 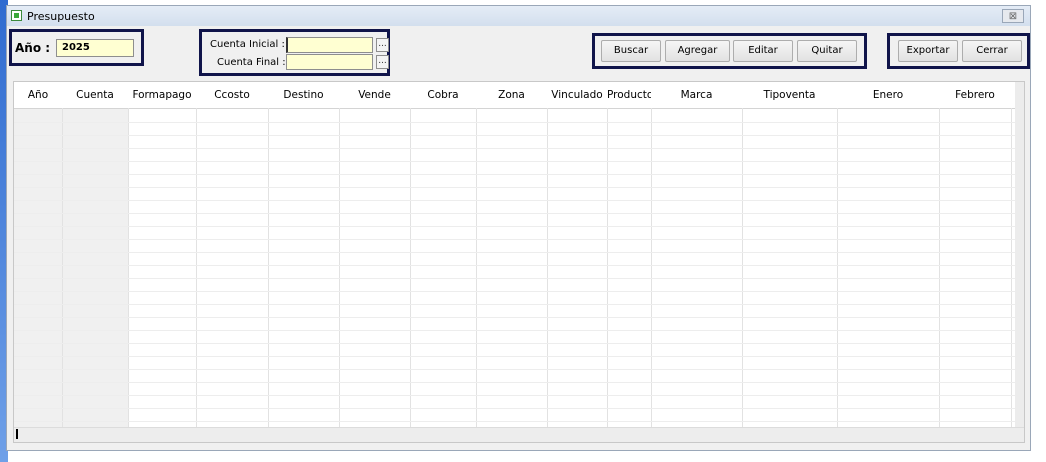 What do you see at coordinates (519, 434) in the screenshot?
I see `horizontal-scrollbar` at bounding box center [519, 434].